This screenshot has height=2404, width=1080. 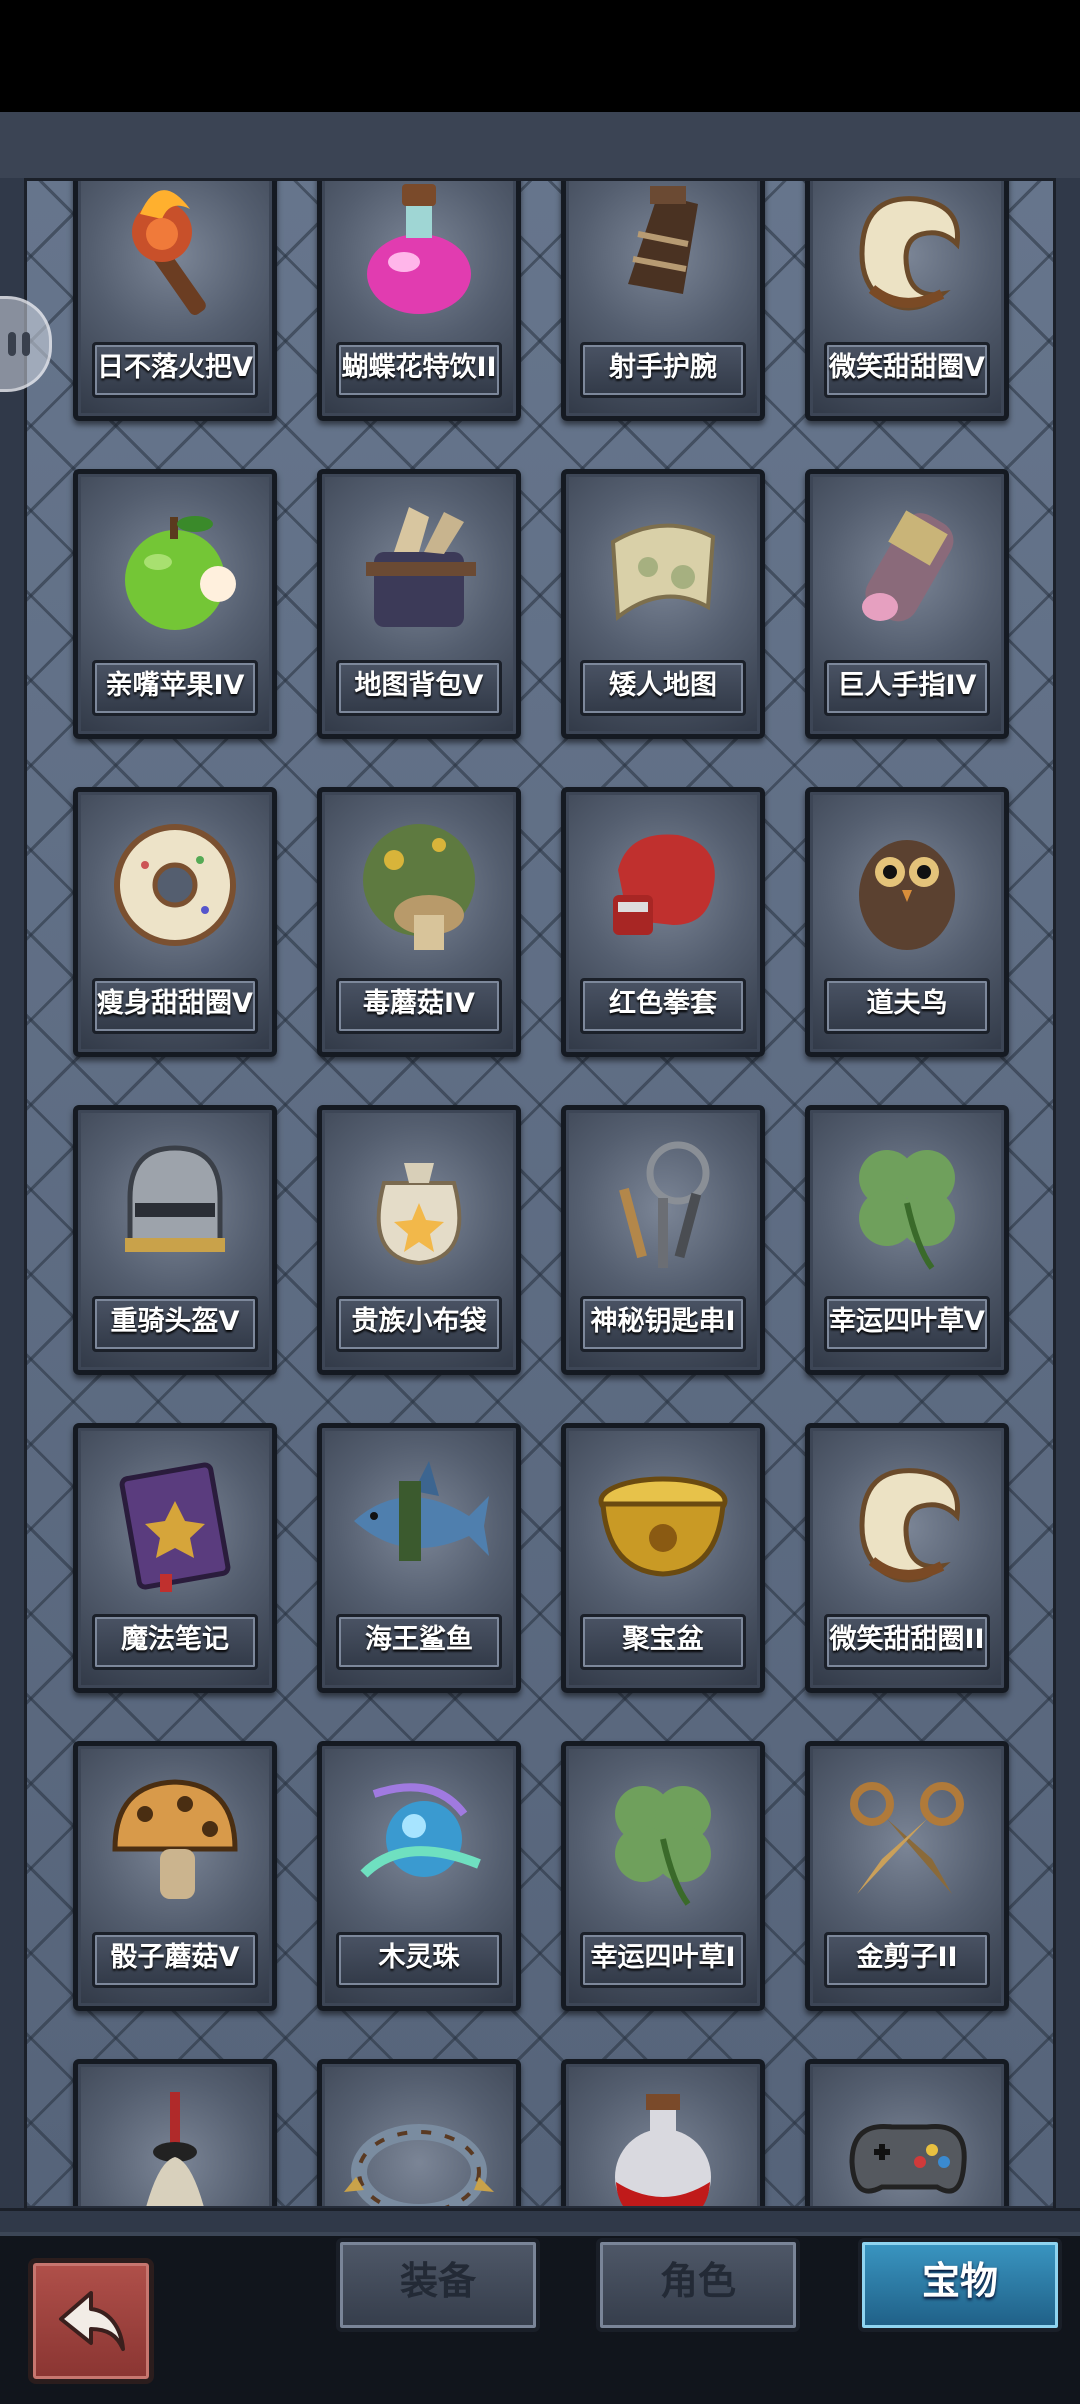 I want to click on treasure-name-label: 幸运四叶草I, so click(x=663, y=1960).